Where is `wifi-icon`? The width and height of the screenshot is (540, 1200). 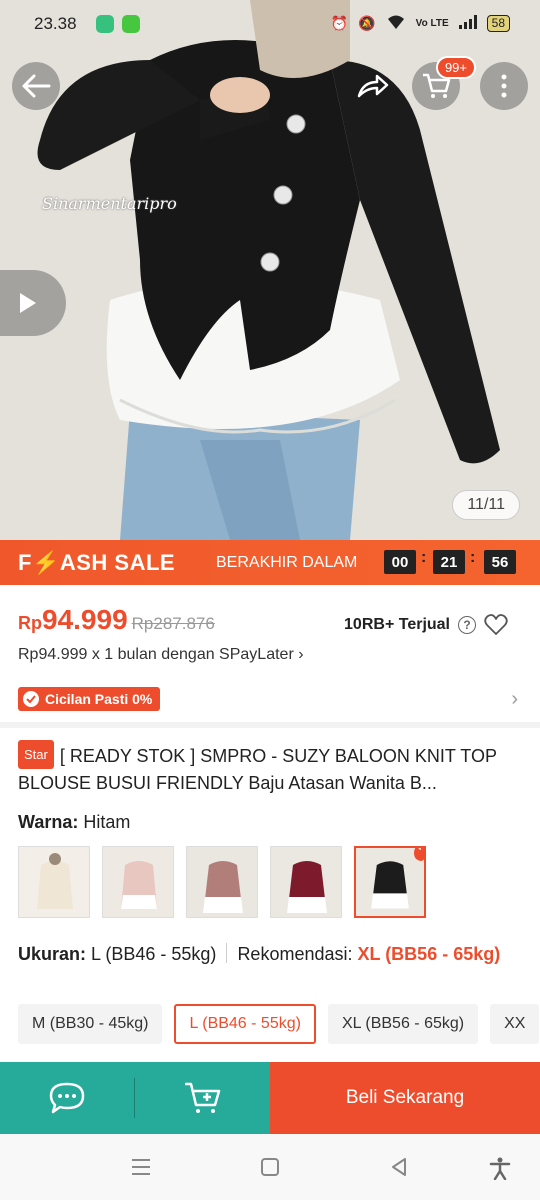
wifi-icon is located at coordinates (396, 23).